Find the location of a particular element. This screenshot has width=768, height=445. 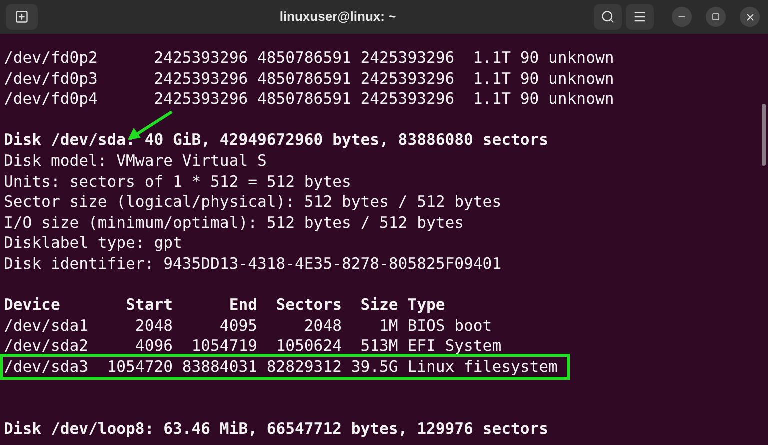

terminal-line: Disk identifier: 9435DD13-4318-4E35-8278-805825F09401 is located at coordinates (253, 263).